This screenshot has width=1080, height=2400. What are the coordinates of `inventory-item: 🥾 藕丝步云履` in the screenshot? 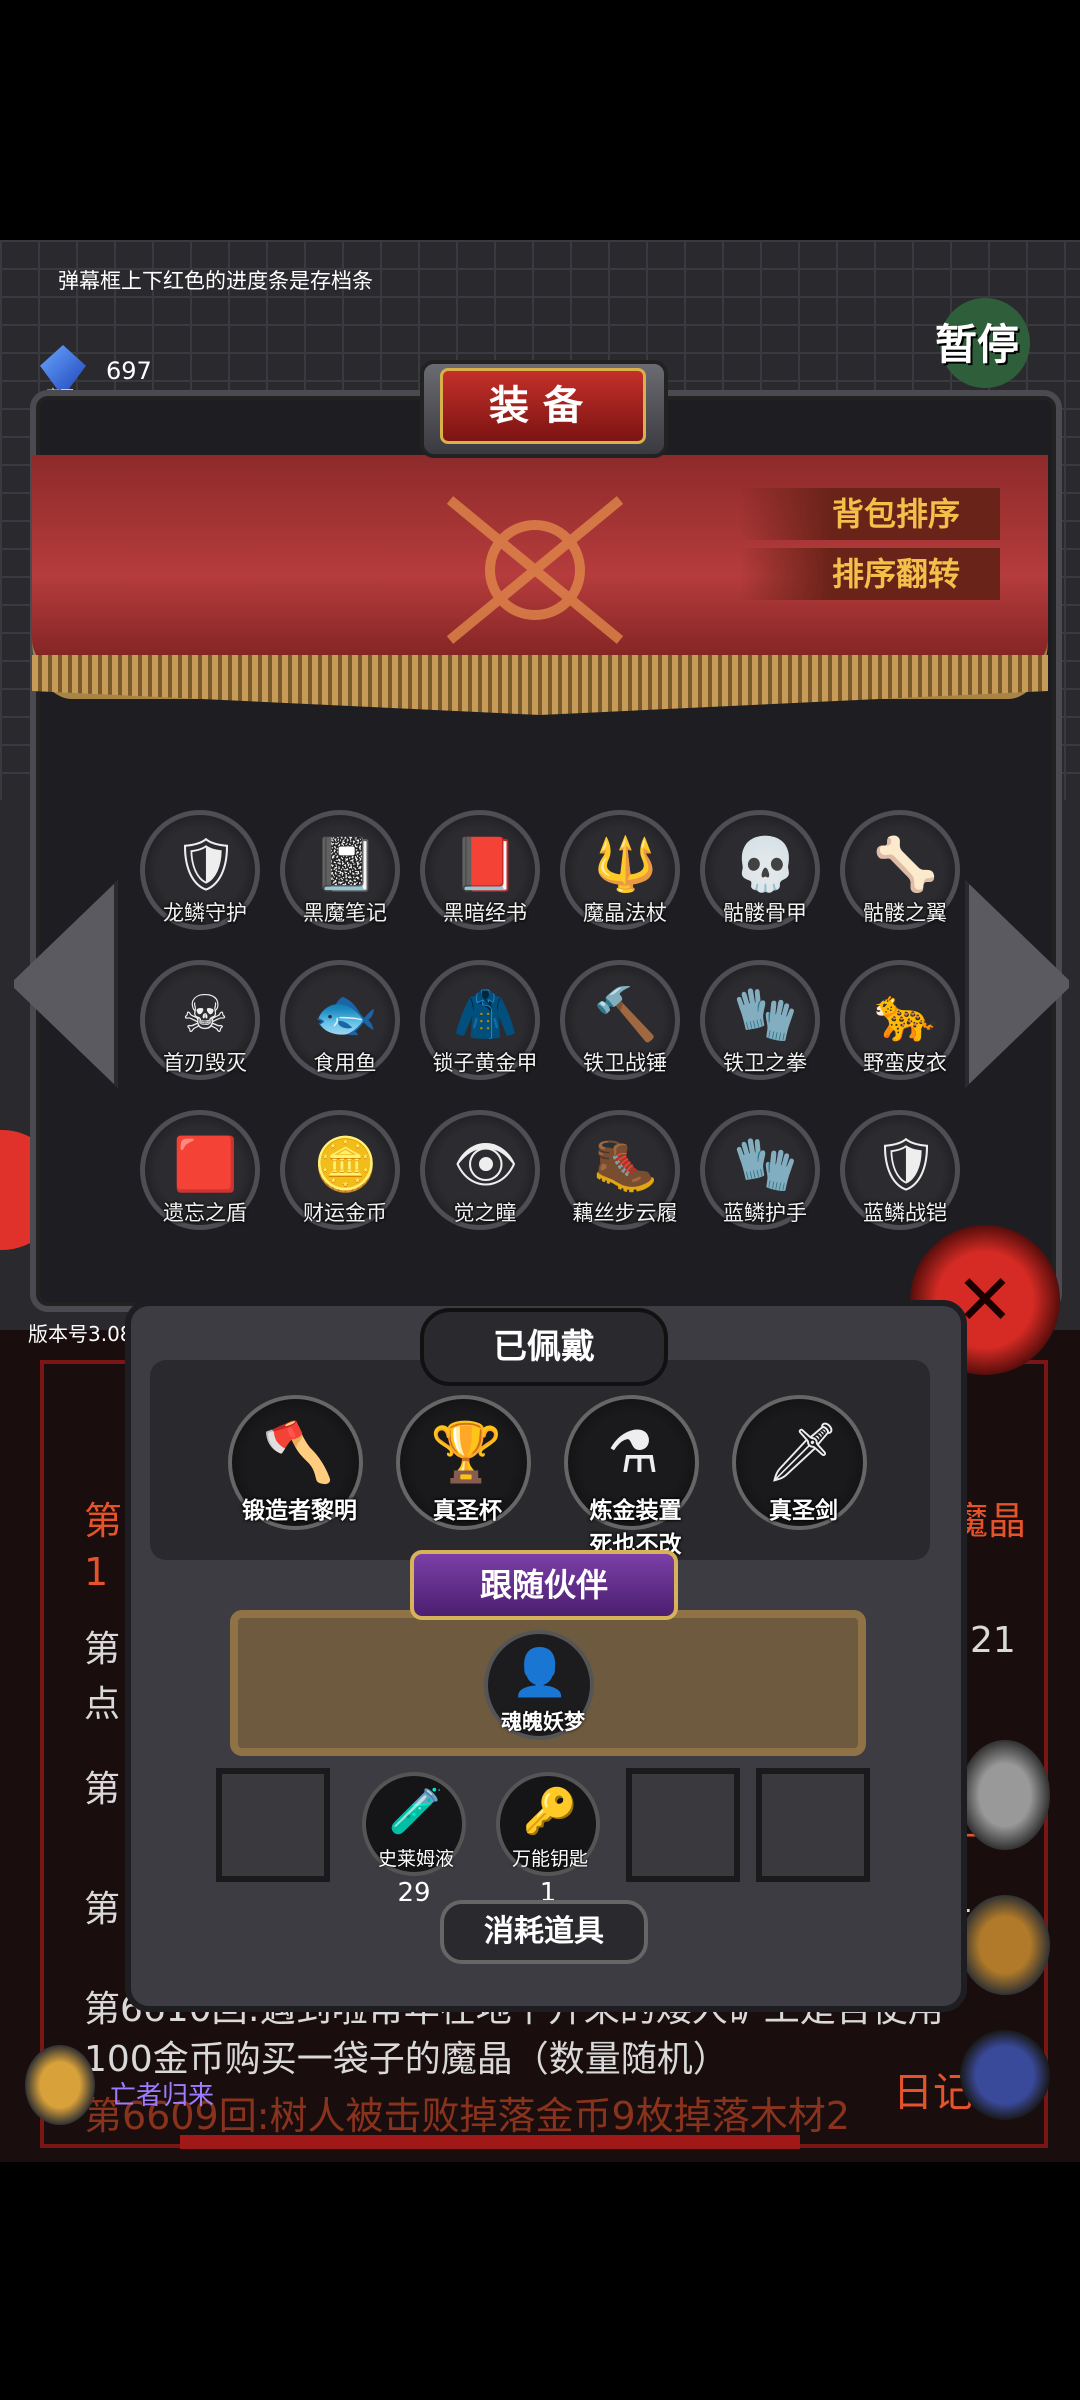 It's located at (620, 1170).